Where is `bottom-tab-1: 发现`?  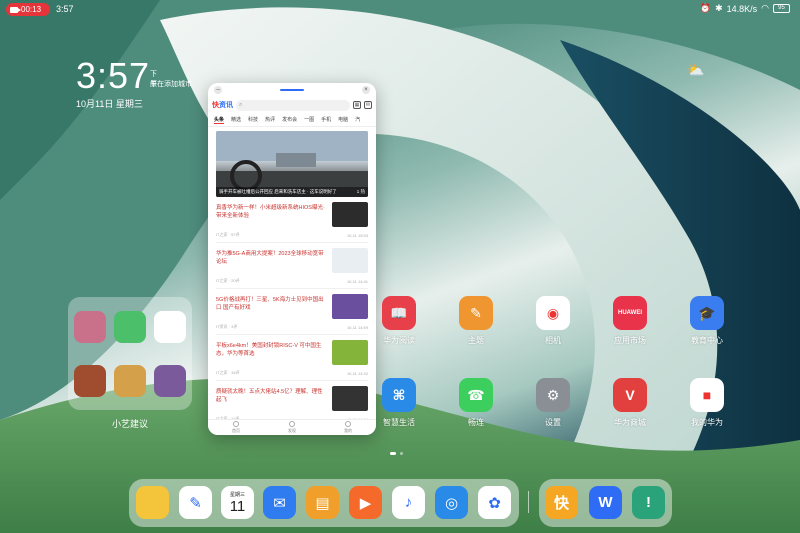 bottom-tab-1: 发现 is located at coordinates (292, 427).